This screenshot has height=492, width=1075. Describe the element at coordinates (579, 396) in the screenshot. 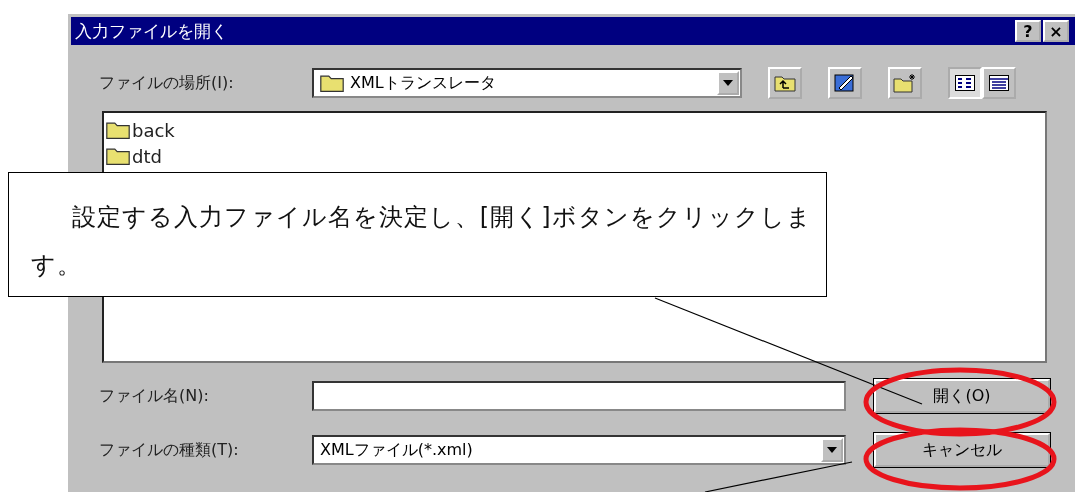

I see `file-name-field` at that location.